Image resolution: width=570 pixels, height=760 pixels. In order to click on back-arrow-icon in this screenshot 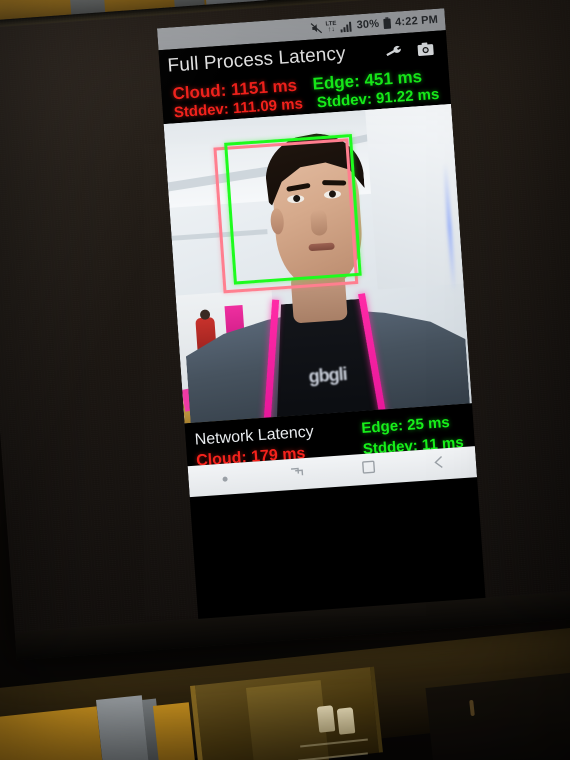, I will do `click(439, 464)`.